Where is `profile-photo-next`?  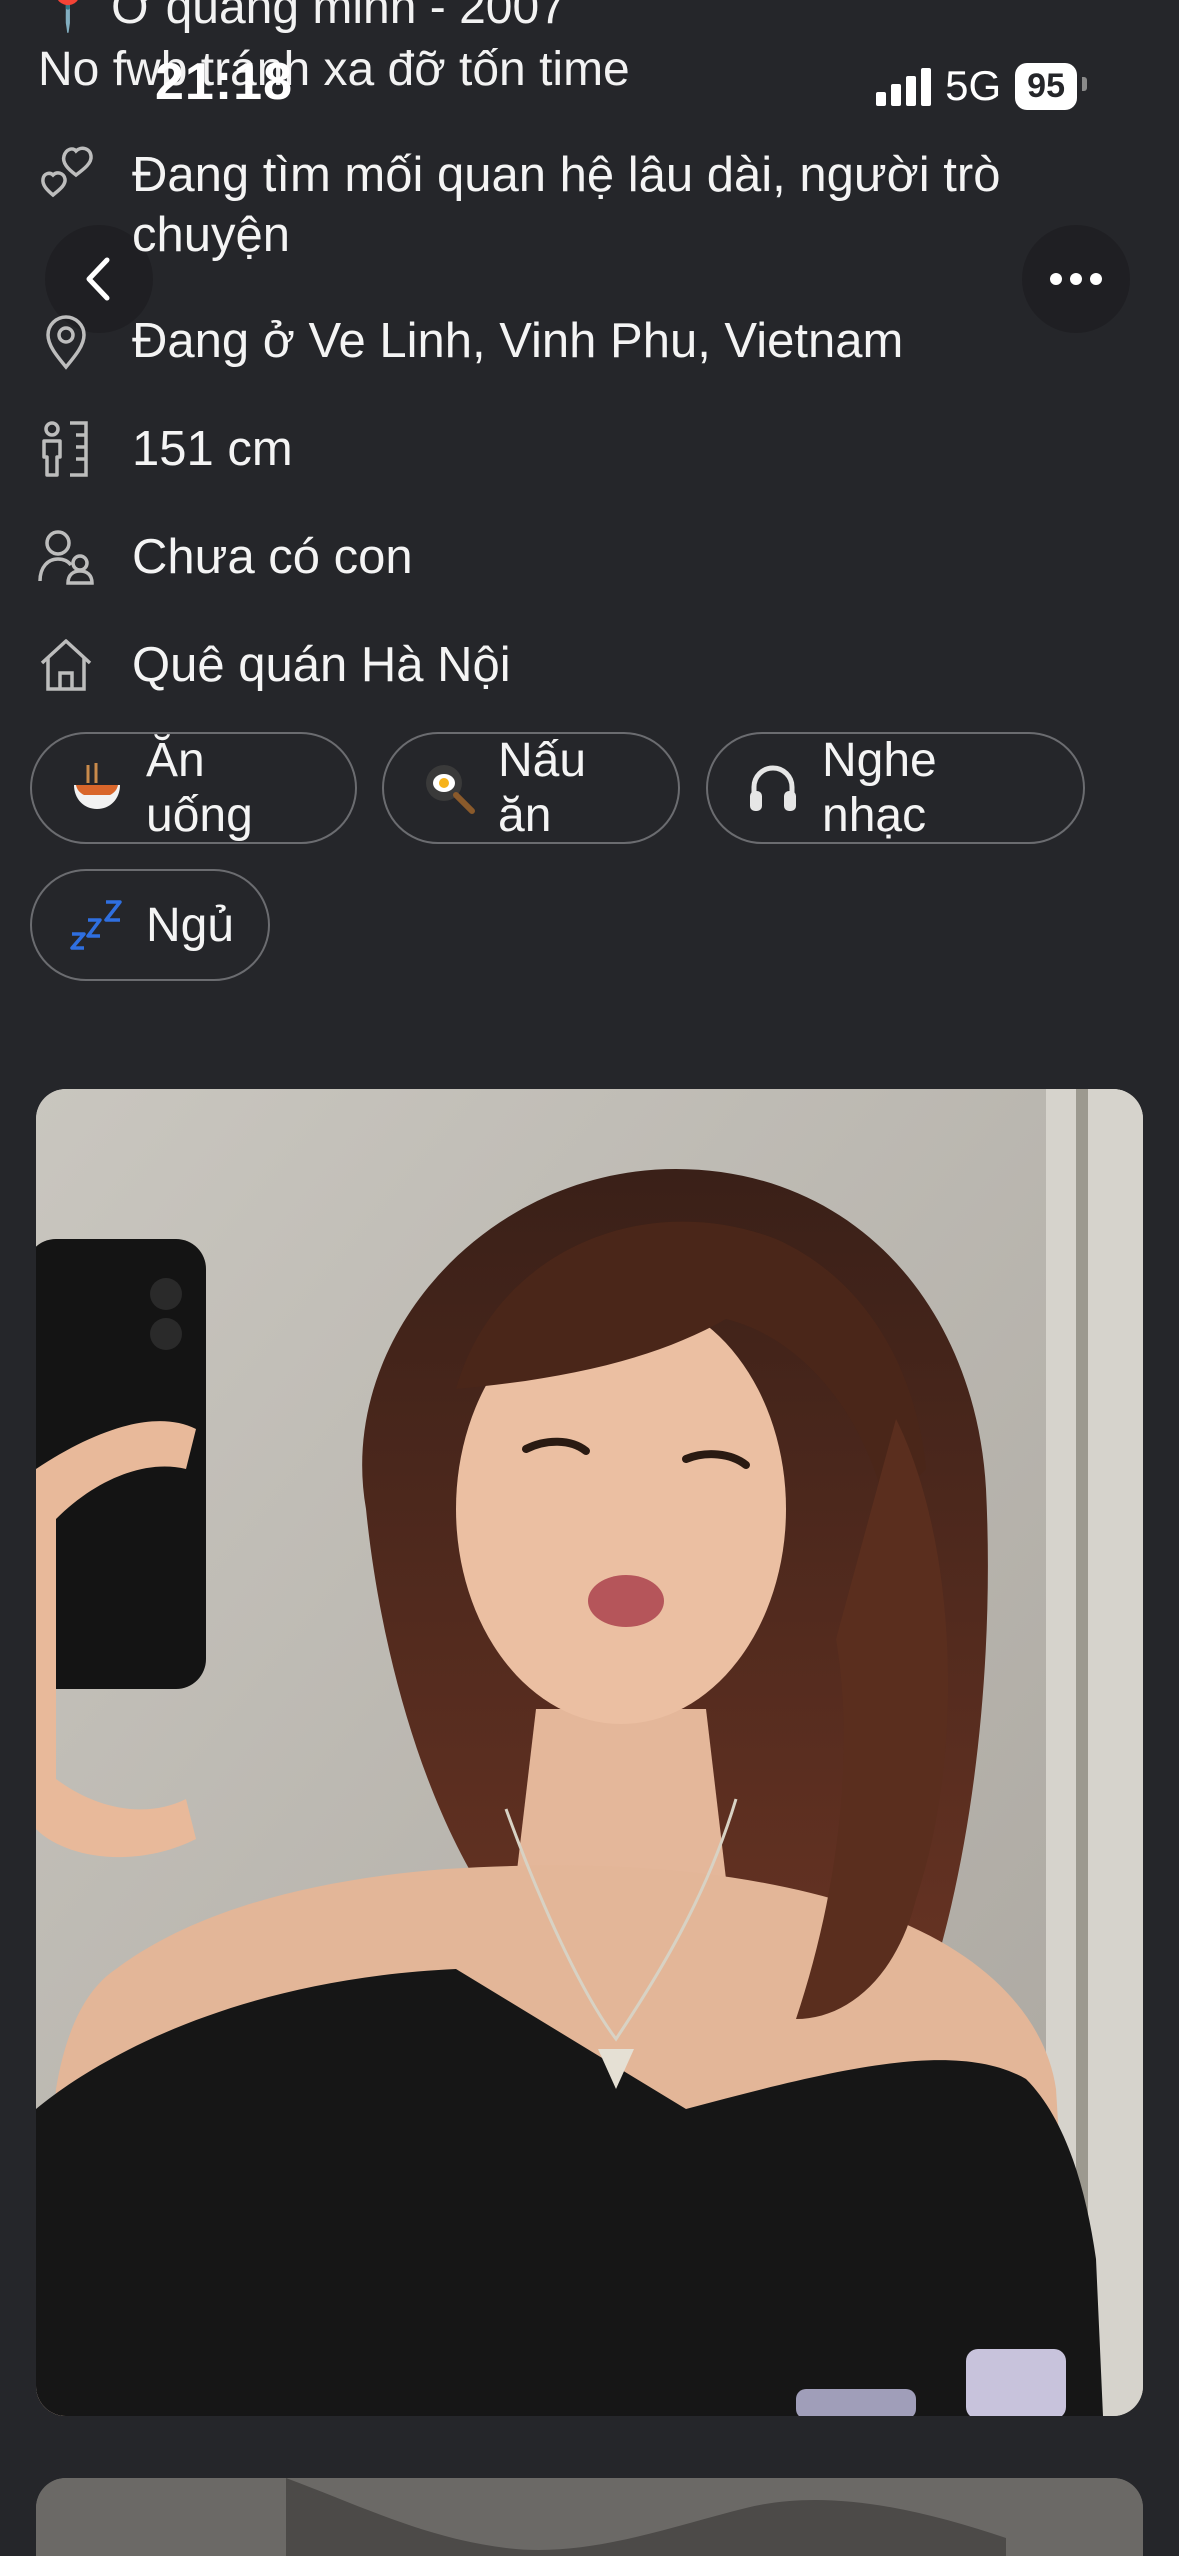
profile-photo-next is located at coordinates (589, 2517).